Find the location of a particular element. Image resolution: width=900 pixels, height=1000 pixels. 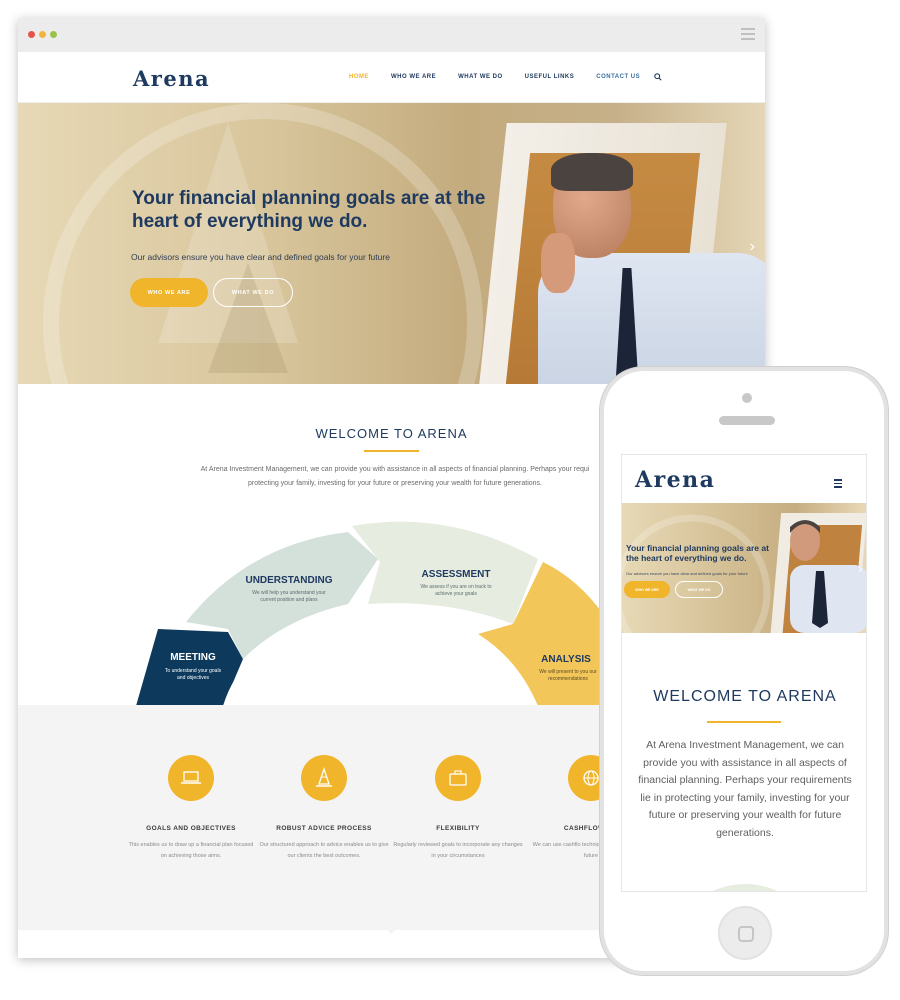

cone-icon is located at coordinates (324, 776).